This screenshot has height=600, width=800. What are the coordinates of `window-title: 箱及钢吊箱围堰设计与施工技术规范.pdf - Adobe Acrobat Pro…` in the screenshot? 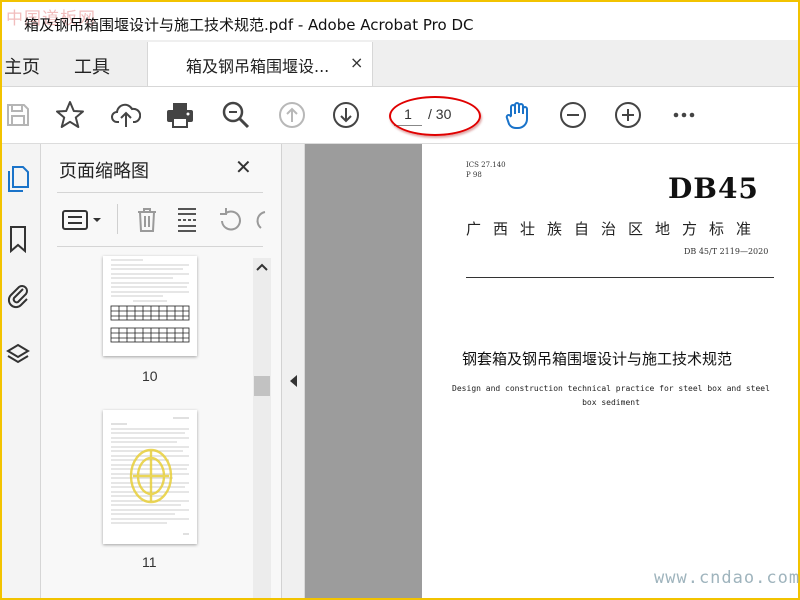 It's located at (249, 25).